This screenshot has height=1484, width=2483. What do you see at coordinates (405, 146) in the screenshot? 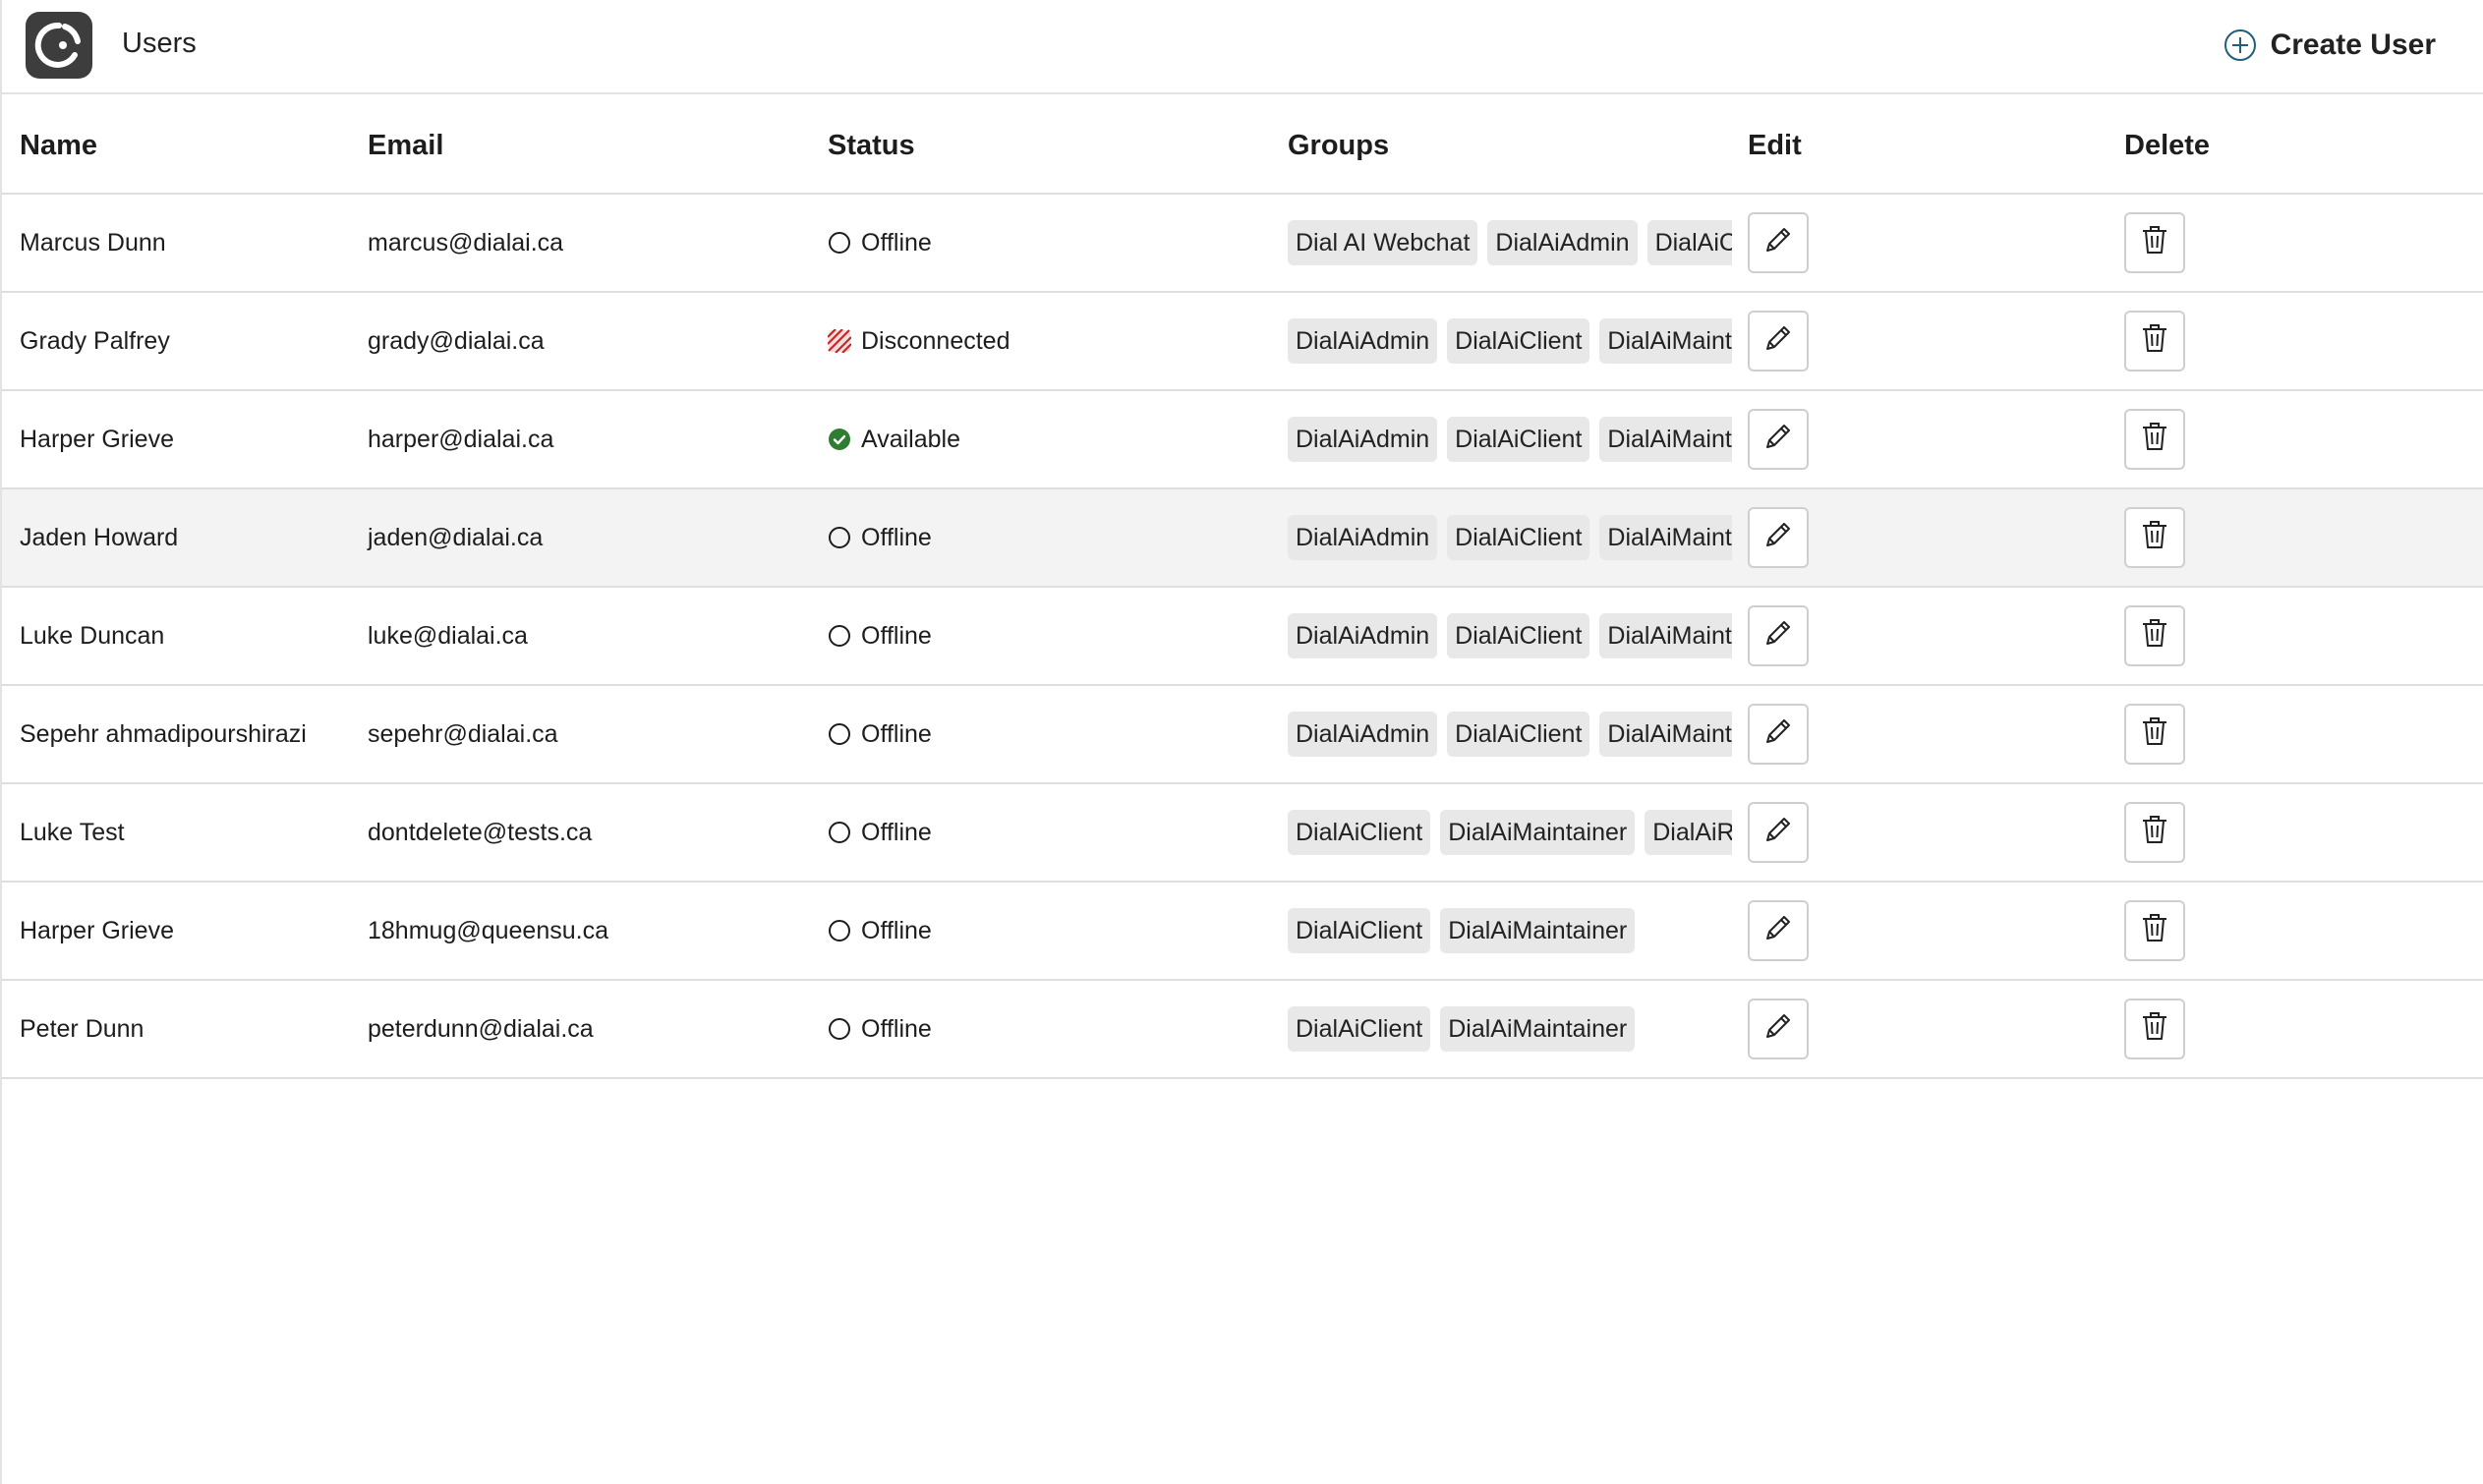
I see `column-header-email: Email` at bounding box center [405, 146].